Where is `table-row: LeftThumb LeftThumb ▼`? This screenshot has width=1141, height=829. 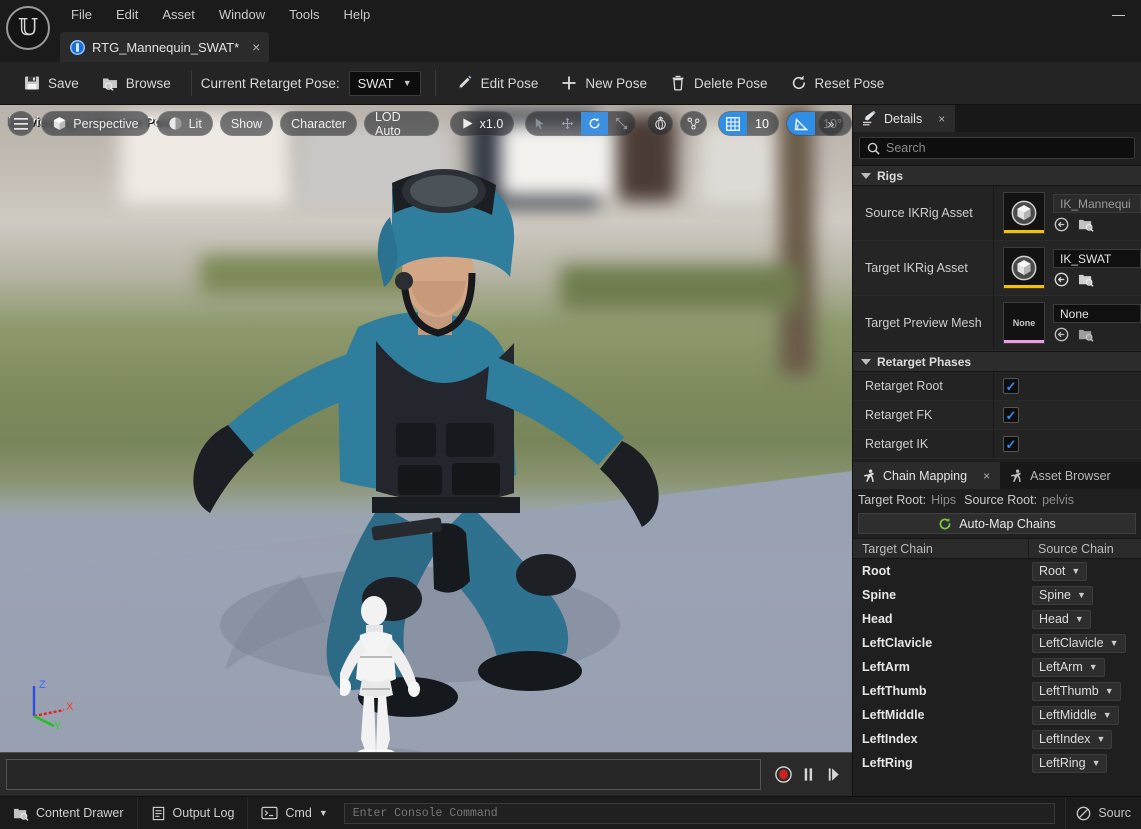
table-row: LeftThumb LeftThumb ▼ is located at coordinates (997, 691).